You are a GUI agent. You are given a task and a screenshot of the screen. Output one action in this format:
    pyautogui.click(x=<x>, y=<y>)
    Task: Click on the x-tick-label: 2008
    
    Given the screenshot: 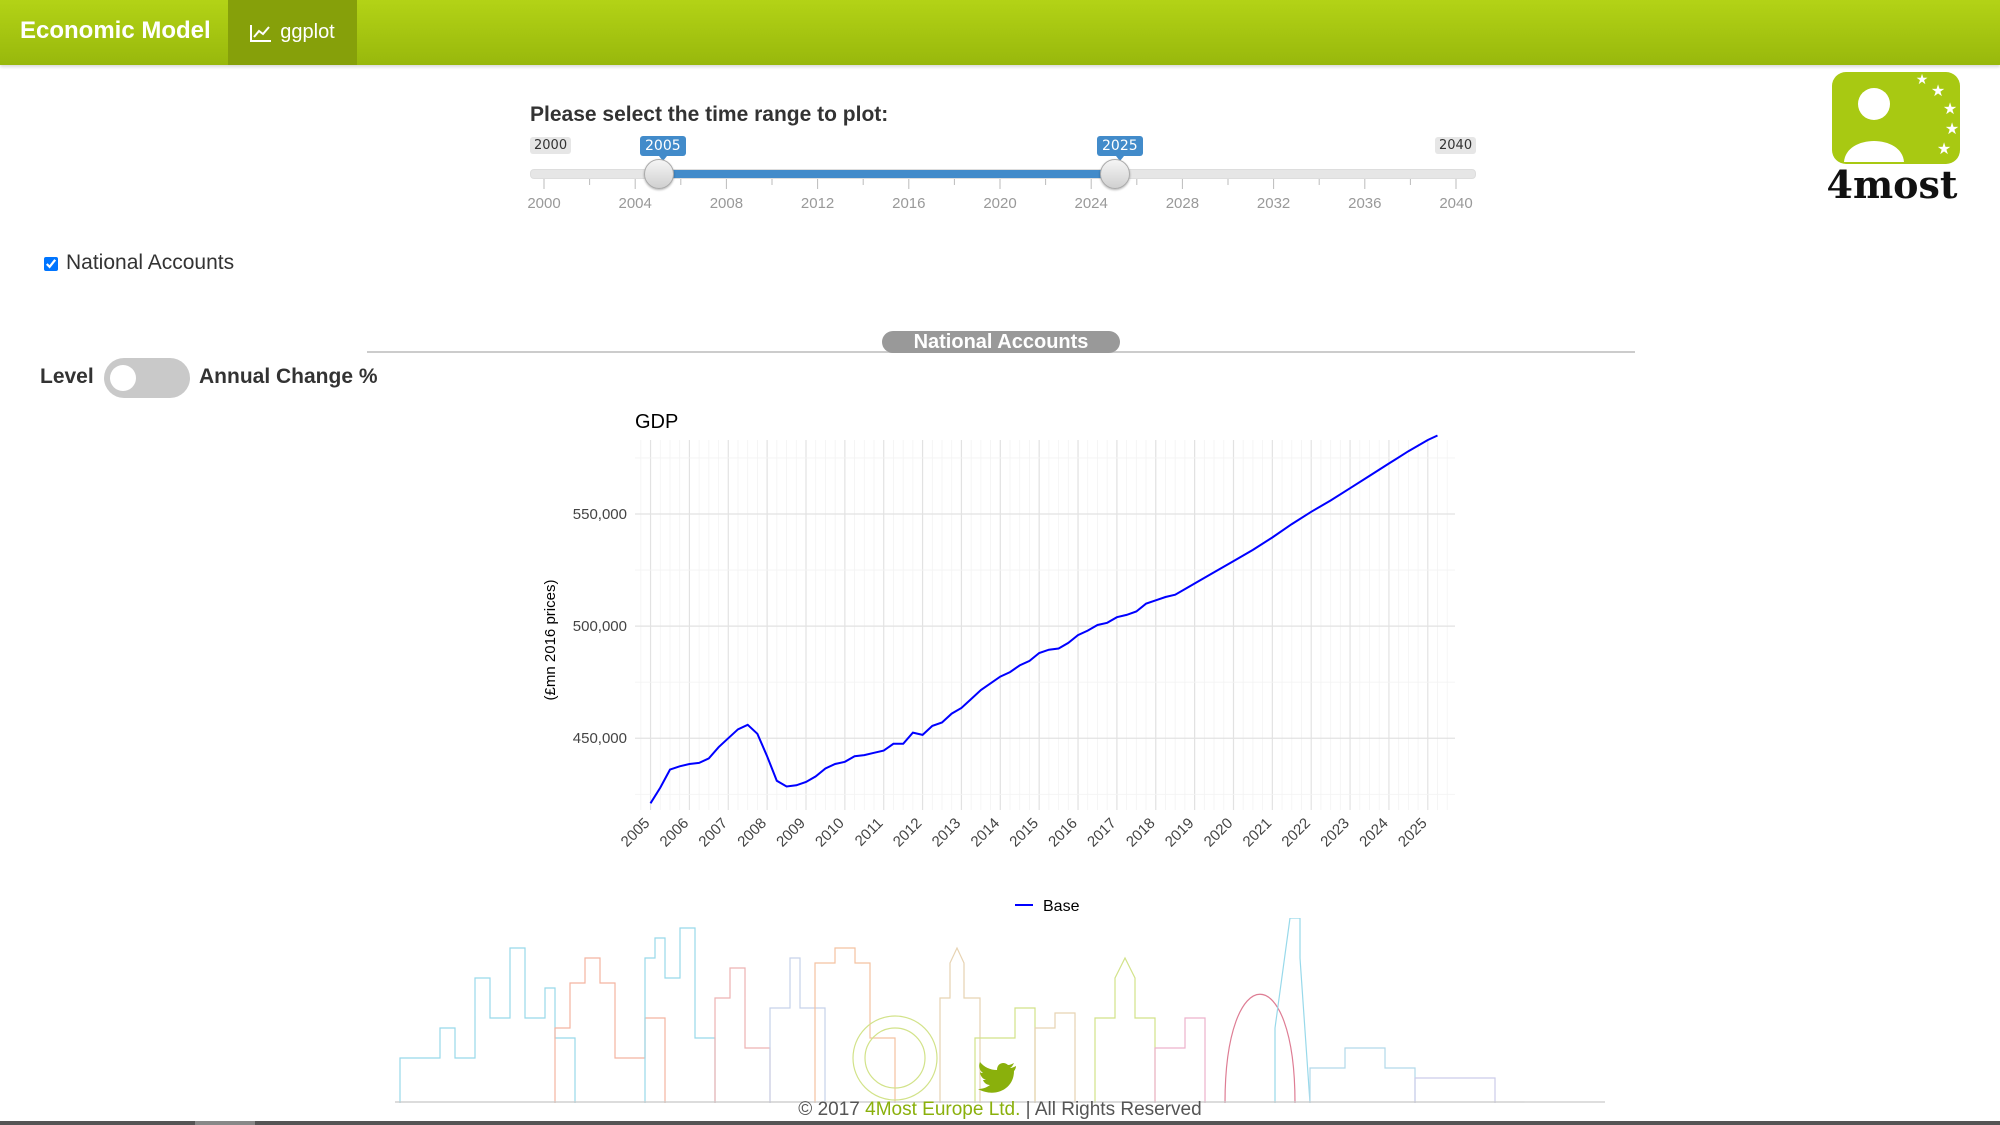 What is the action you would take?
    pyautogui.click(x=752, y=833)
    